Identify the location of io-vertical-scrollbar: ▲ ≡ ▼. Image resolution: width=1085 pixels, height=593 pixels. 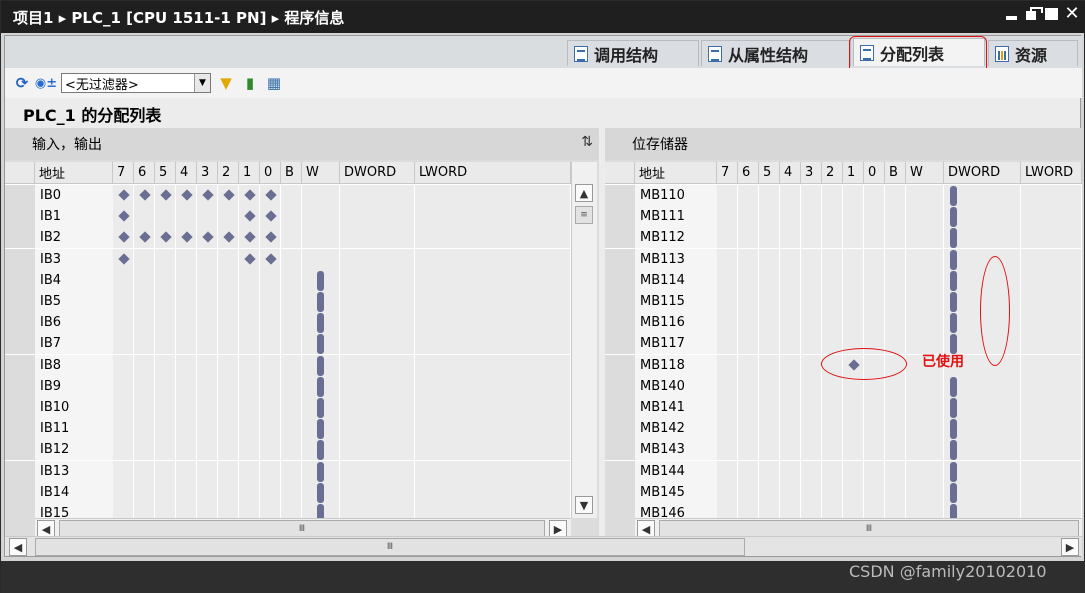
(584, 340).